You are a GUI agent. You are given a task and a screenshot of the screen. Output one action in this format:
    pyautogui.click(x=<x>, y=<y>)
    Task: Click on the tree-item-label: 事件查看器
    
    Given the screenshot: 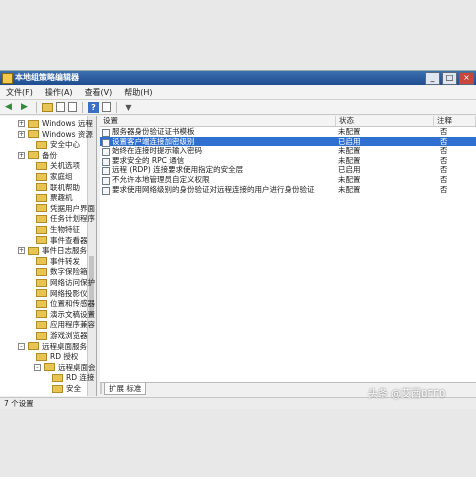 What is the action you would take?
    pyautogui.click(x=69, y=240)
    